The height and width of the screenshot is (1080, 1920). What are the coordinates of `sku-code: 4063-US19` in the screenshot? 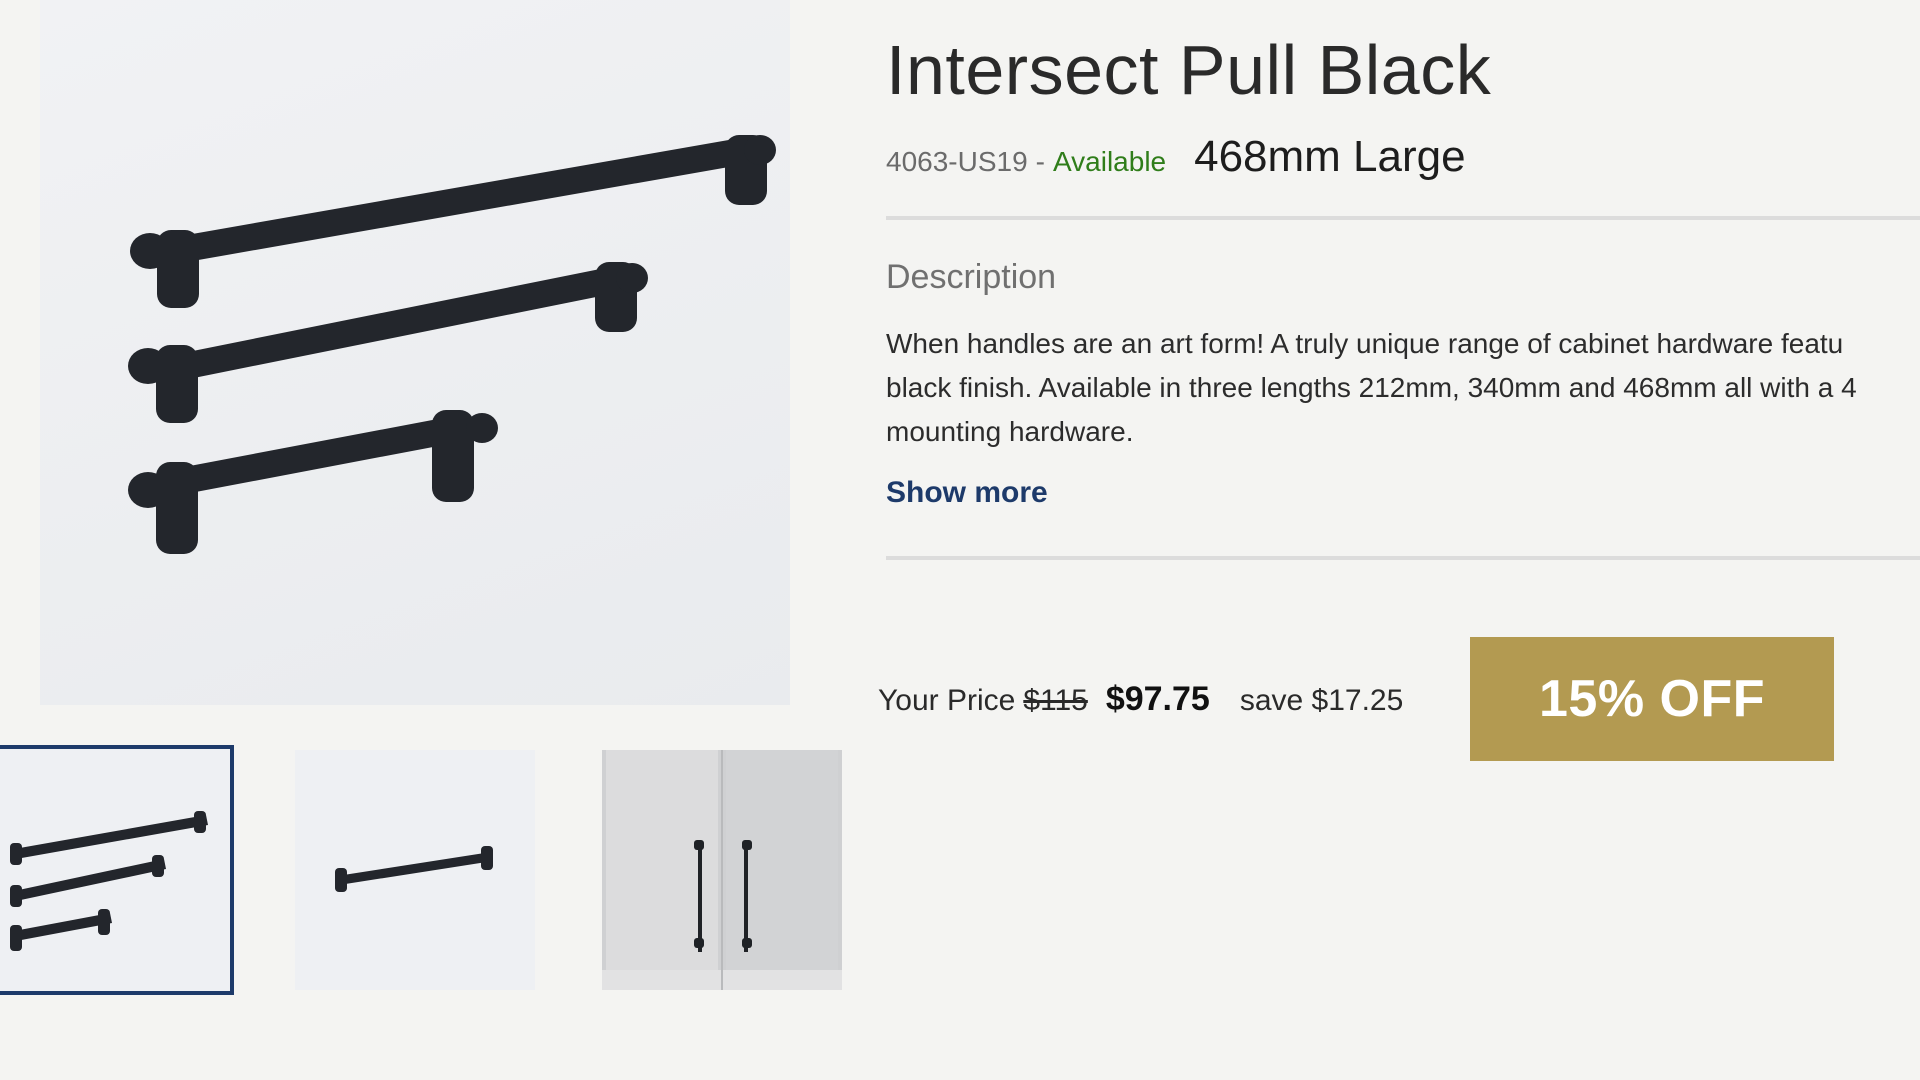 It's located at (957, 161).